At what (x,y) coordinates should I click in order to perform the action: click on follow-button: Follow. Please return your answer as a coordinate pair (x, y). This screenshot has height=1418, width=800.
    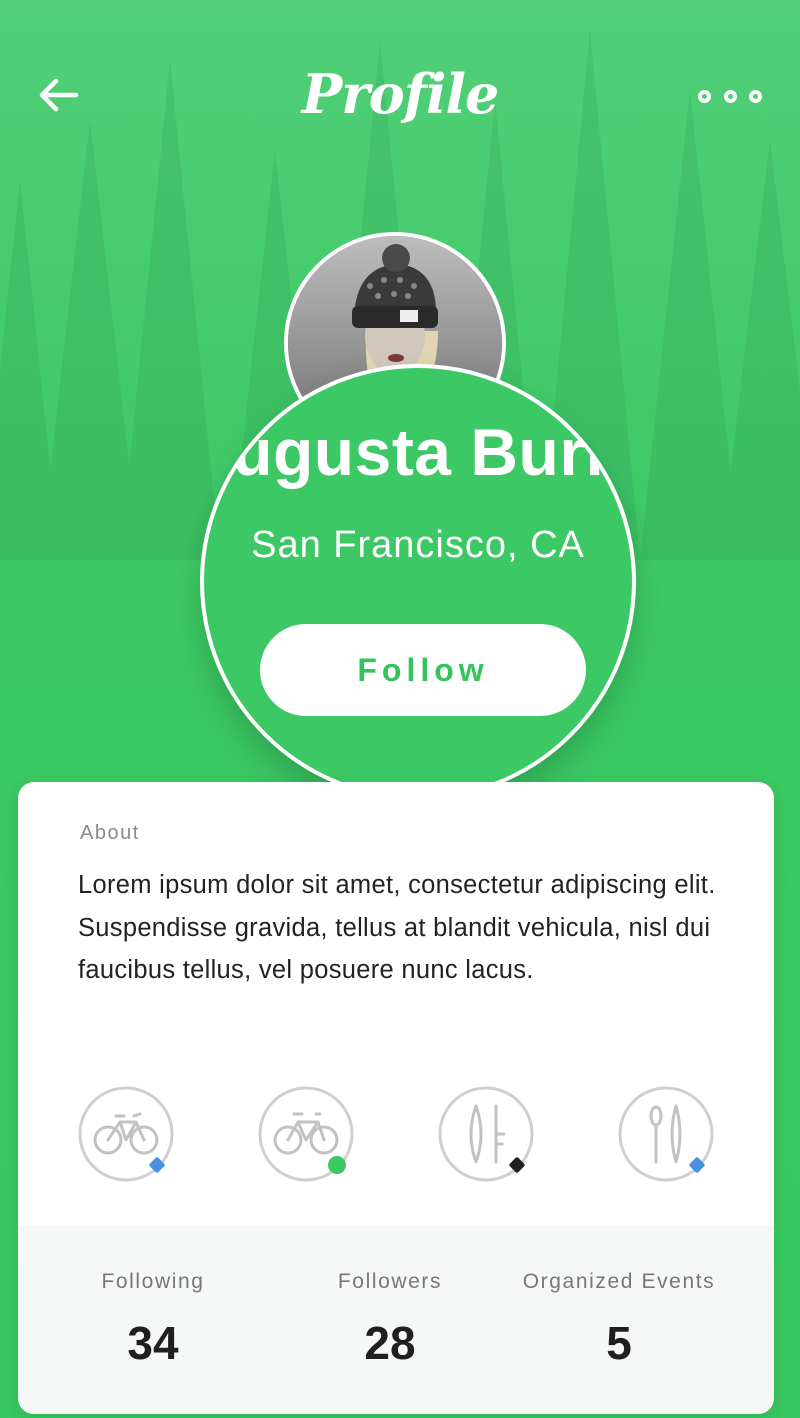
    Looking at the image, I should click on (423, 670).